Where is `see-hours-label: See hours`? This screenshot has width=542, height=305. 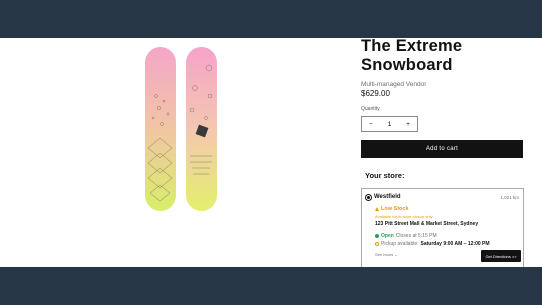
see-hours-label: See hours is located at coordinates (384, 254).